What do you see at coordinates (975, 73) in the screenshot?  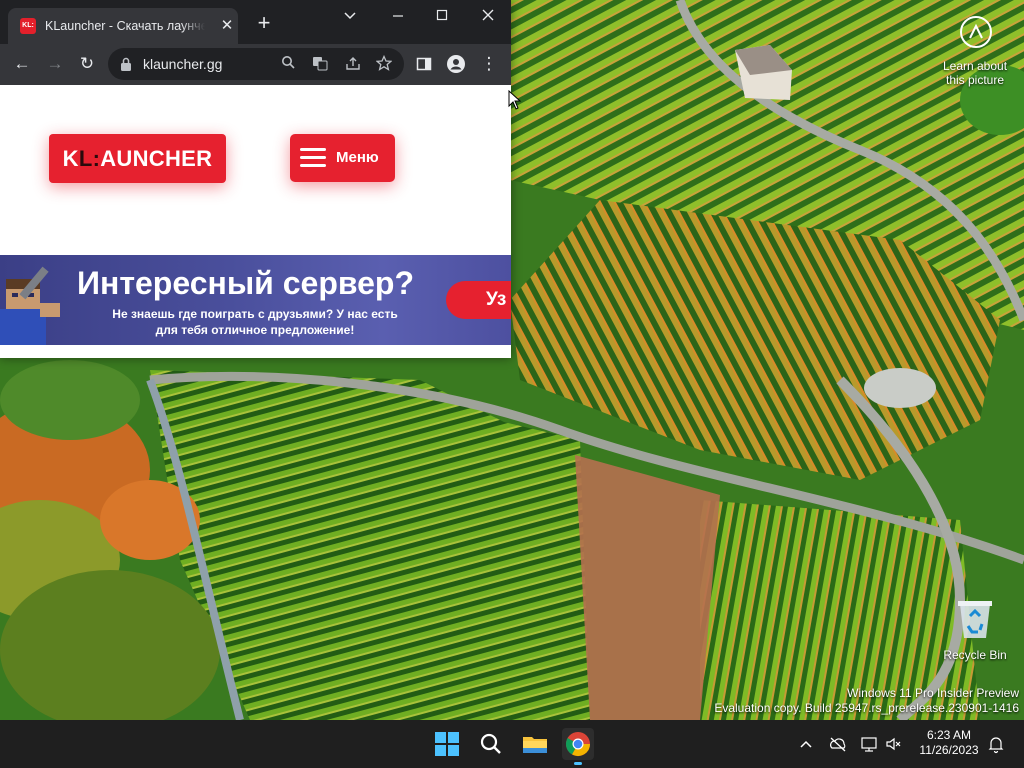 I see `learn-about-text: Learn about this picture` at bounding box center [975, 73].